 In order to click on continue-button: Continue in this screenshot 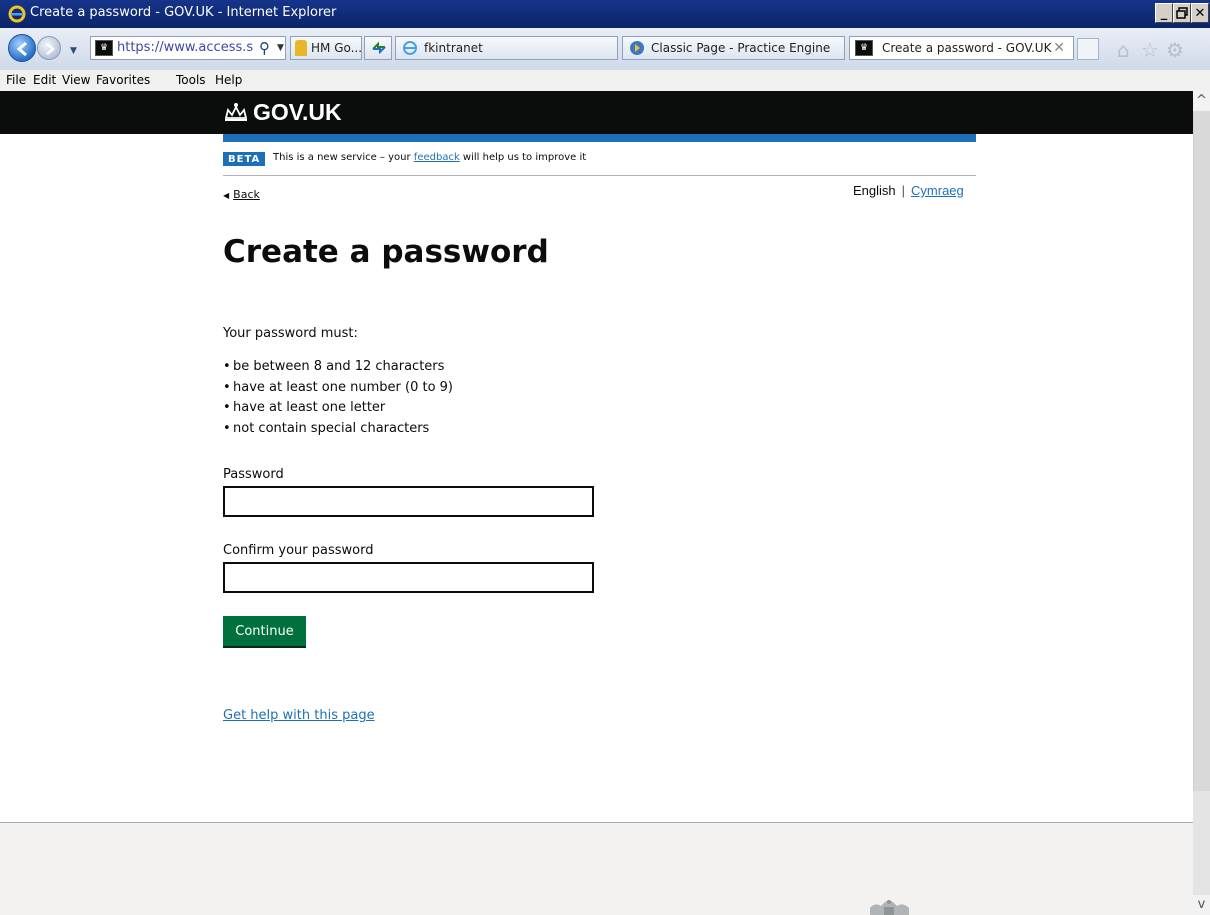, I will do `click(264, 632)`.